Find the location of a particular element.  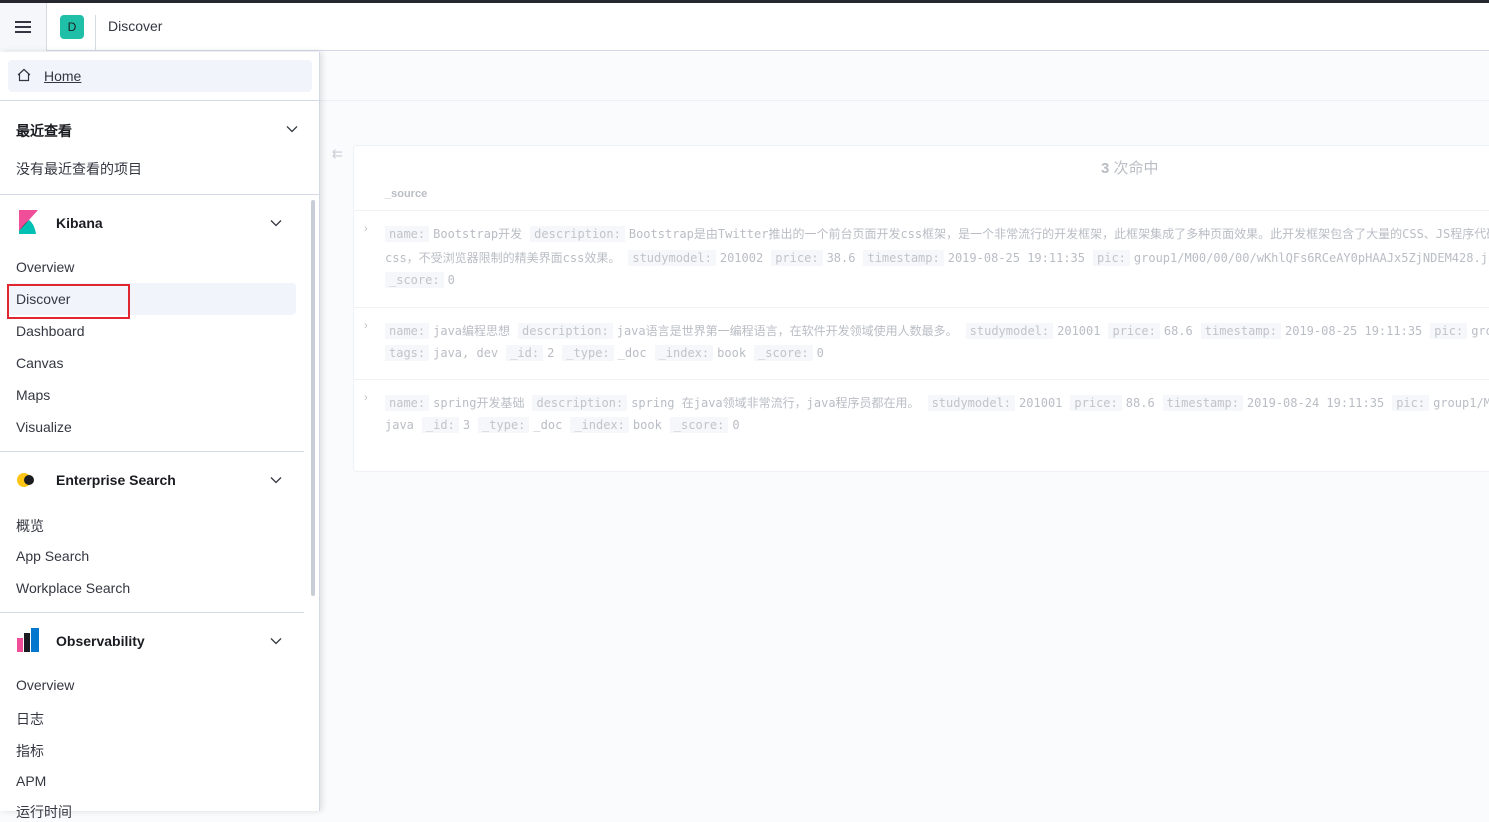

field-value: spring开发基础 is located at coordinates (479, 403).